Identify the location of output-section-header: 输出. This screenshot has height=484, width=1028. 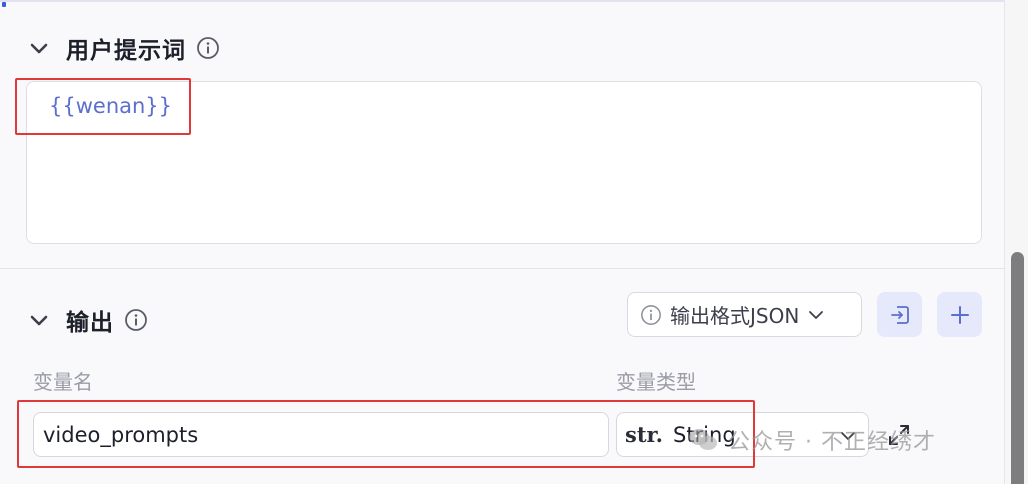
(88, 320).